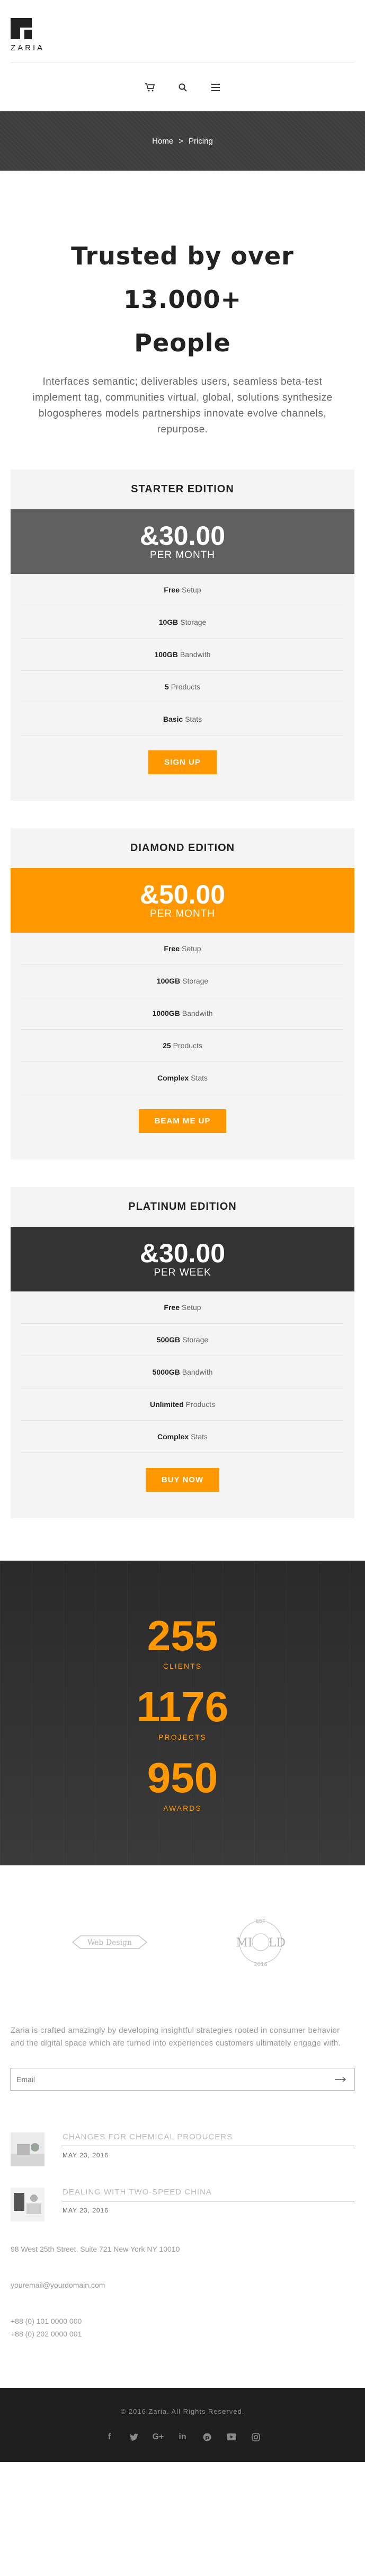  I want to click on stats-section: 255 CLIENTS 1176 PROJECTS 950 AWARDS, so click(182, 1713).